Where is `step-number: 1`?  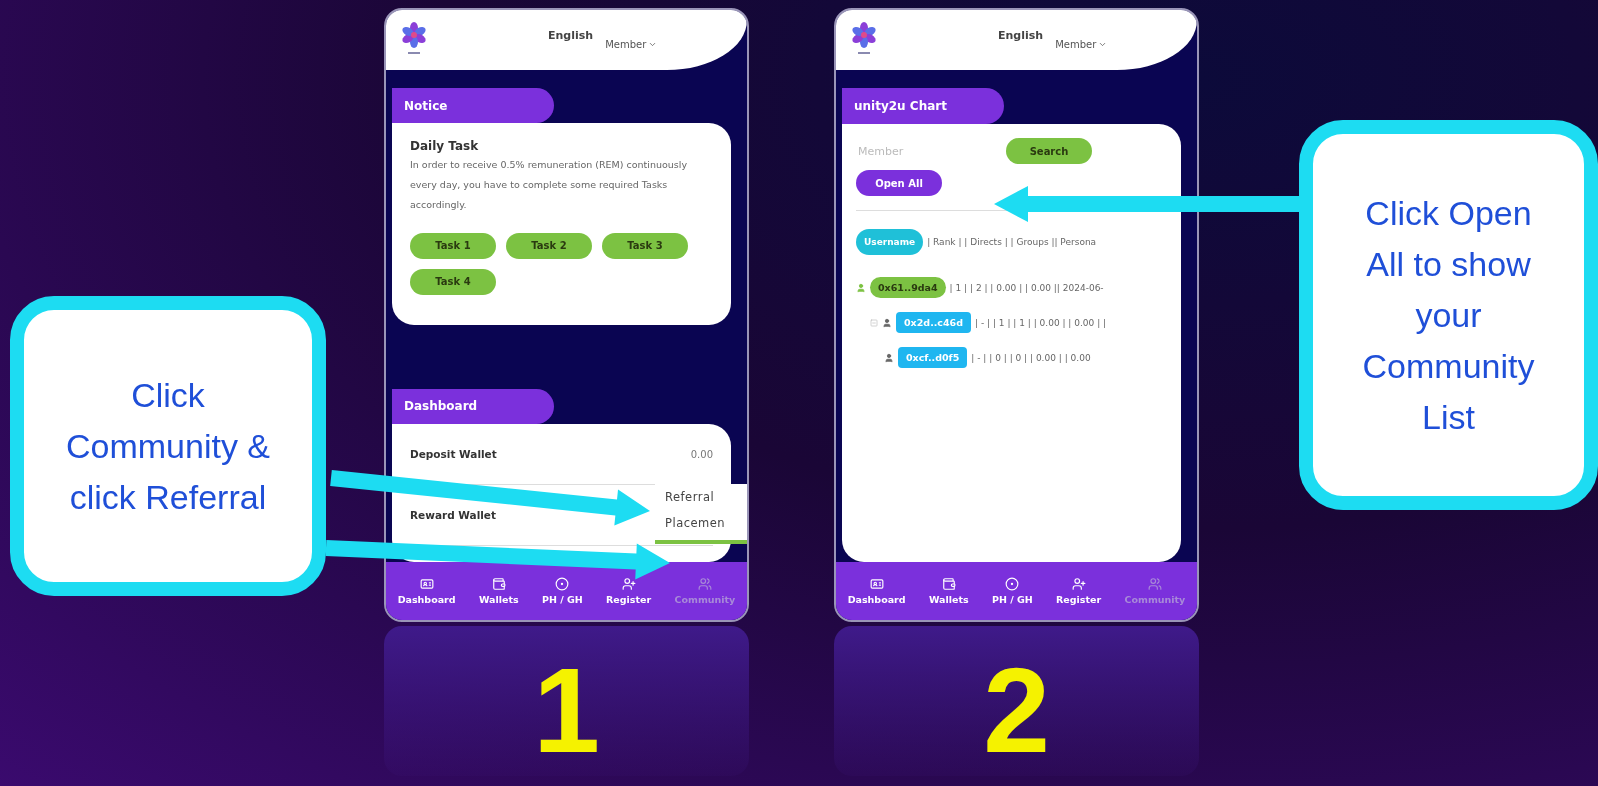 step-number: 1 is located at coordinates (566, 710).